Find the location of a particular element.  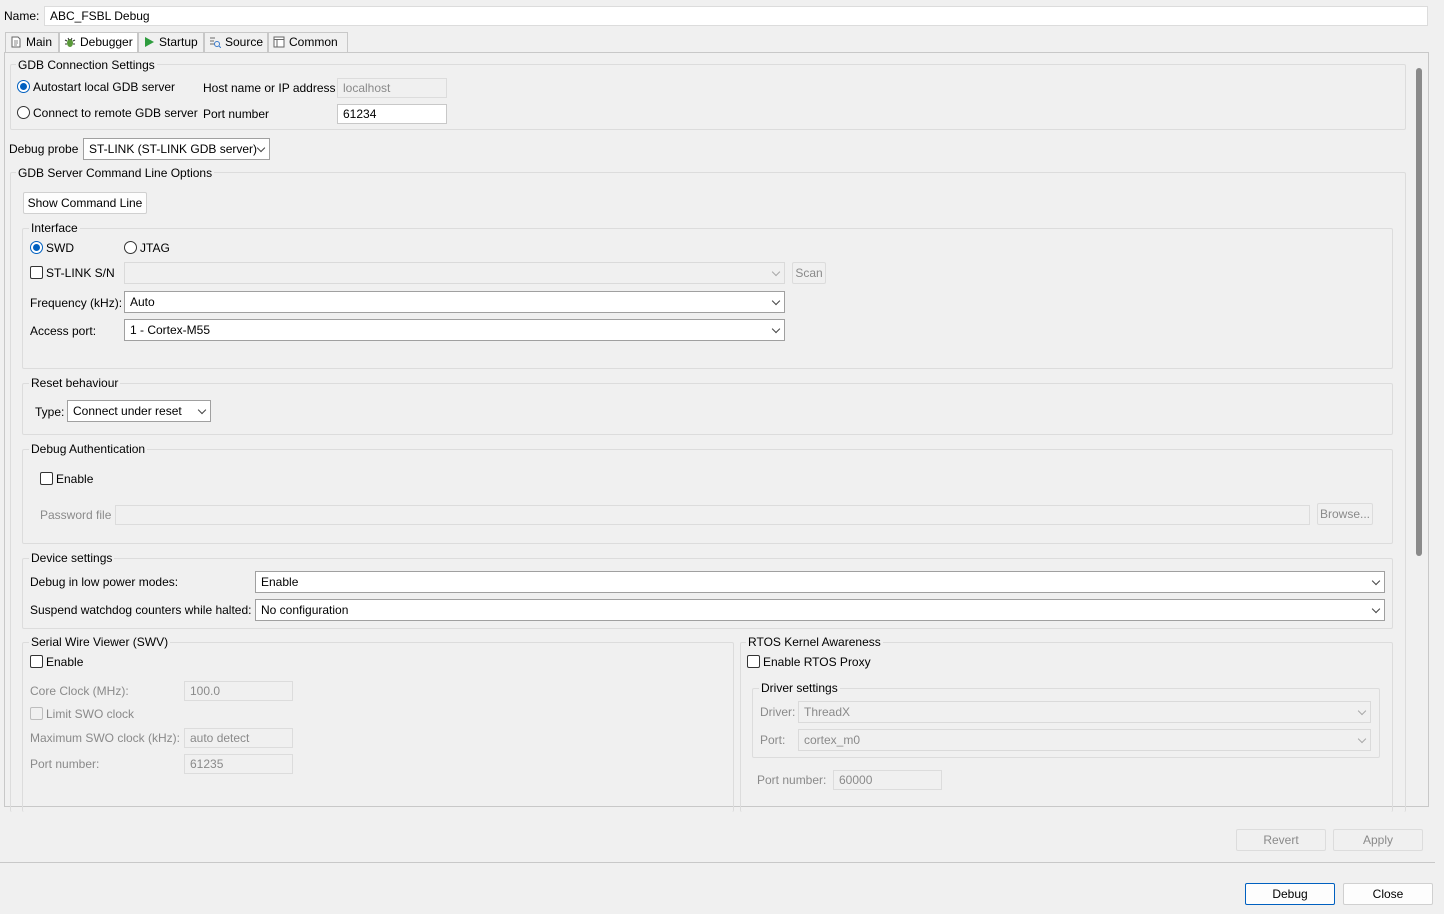

remote-label: Connect to remote GDB server is located at coordinates (115, 113).